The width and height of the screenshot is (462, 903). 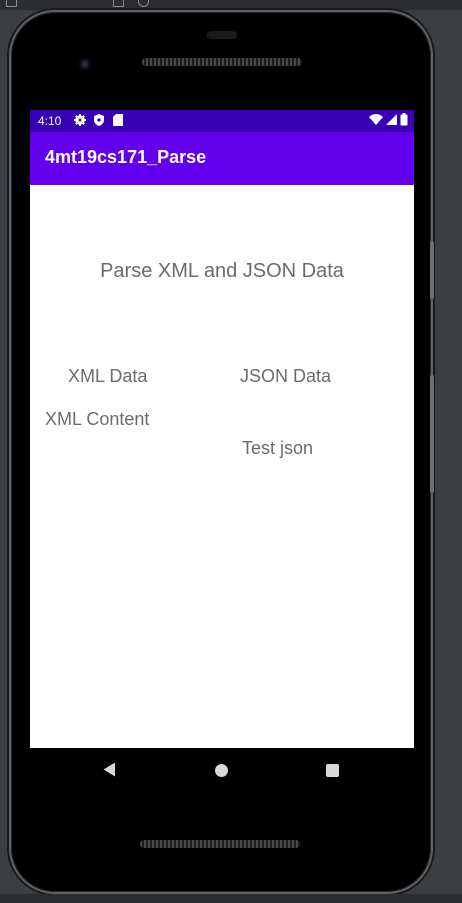 I want to click on xml-data-button: XML Data, so click(x=107, y=376).